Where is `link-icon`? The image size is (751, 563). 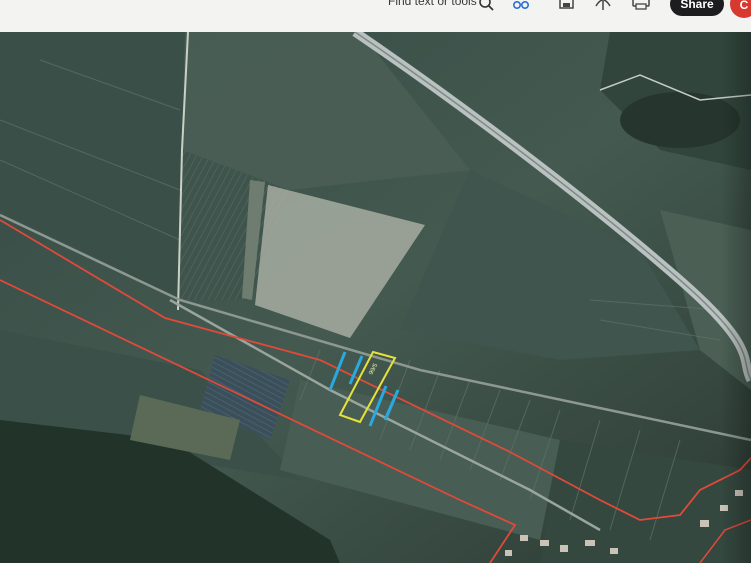 link-icon is located at coordinates (521, 8).